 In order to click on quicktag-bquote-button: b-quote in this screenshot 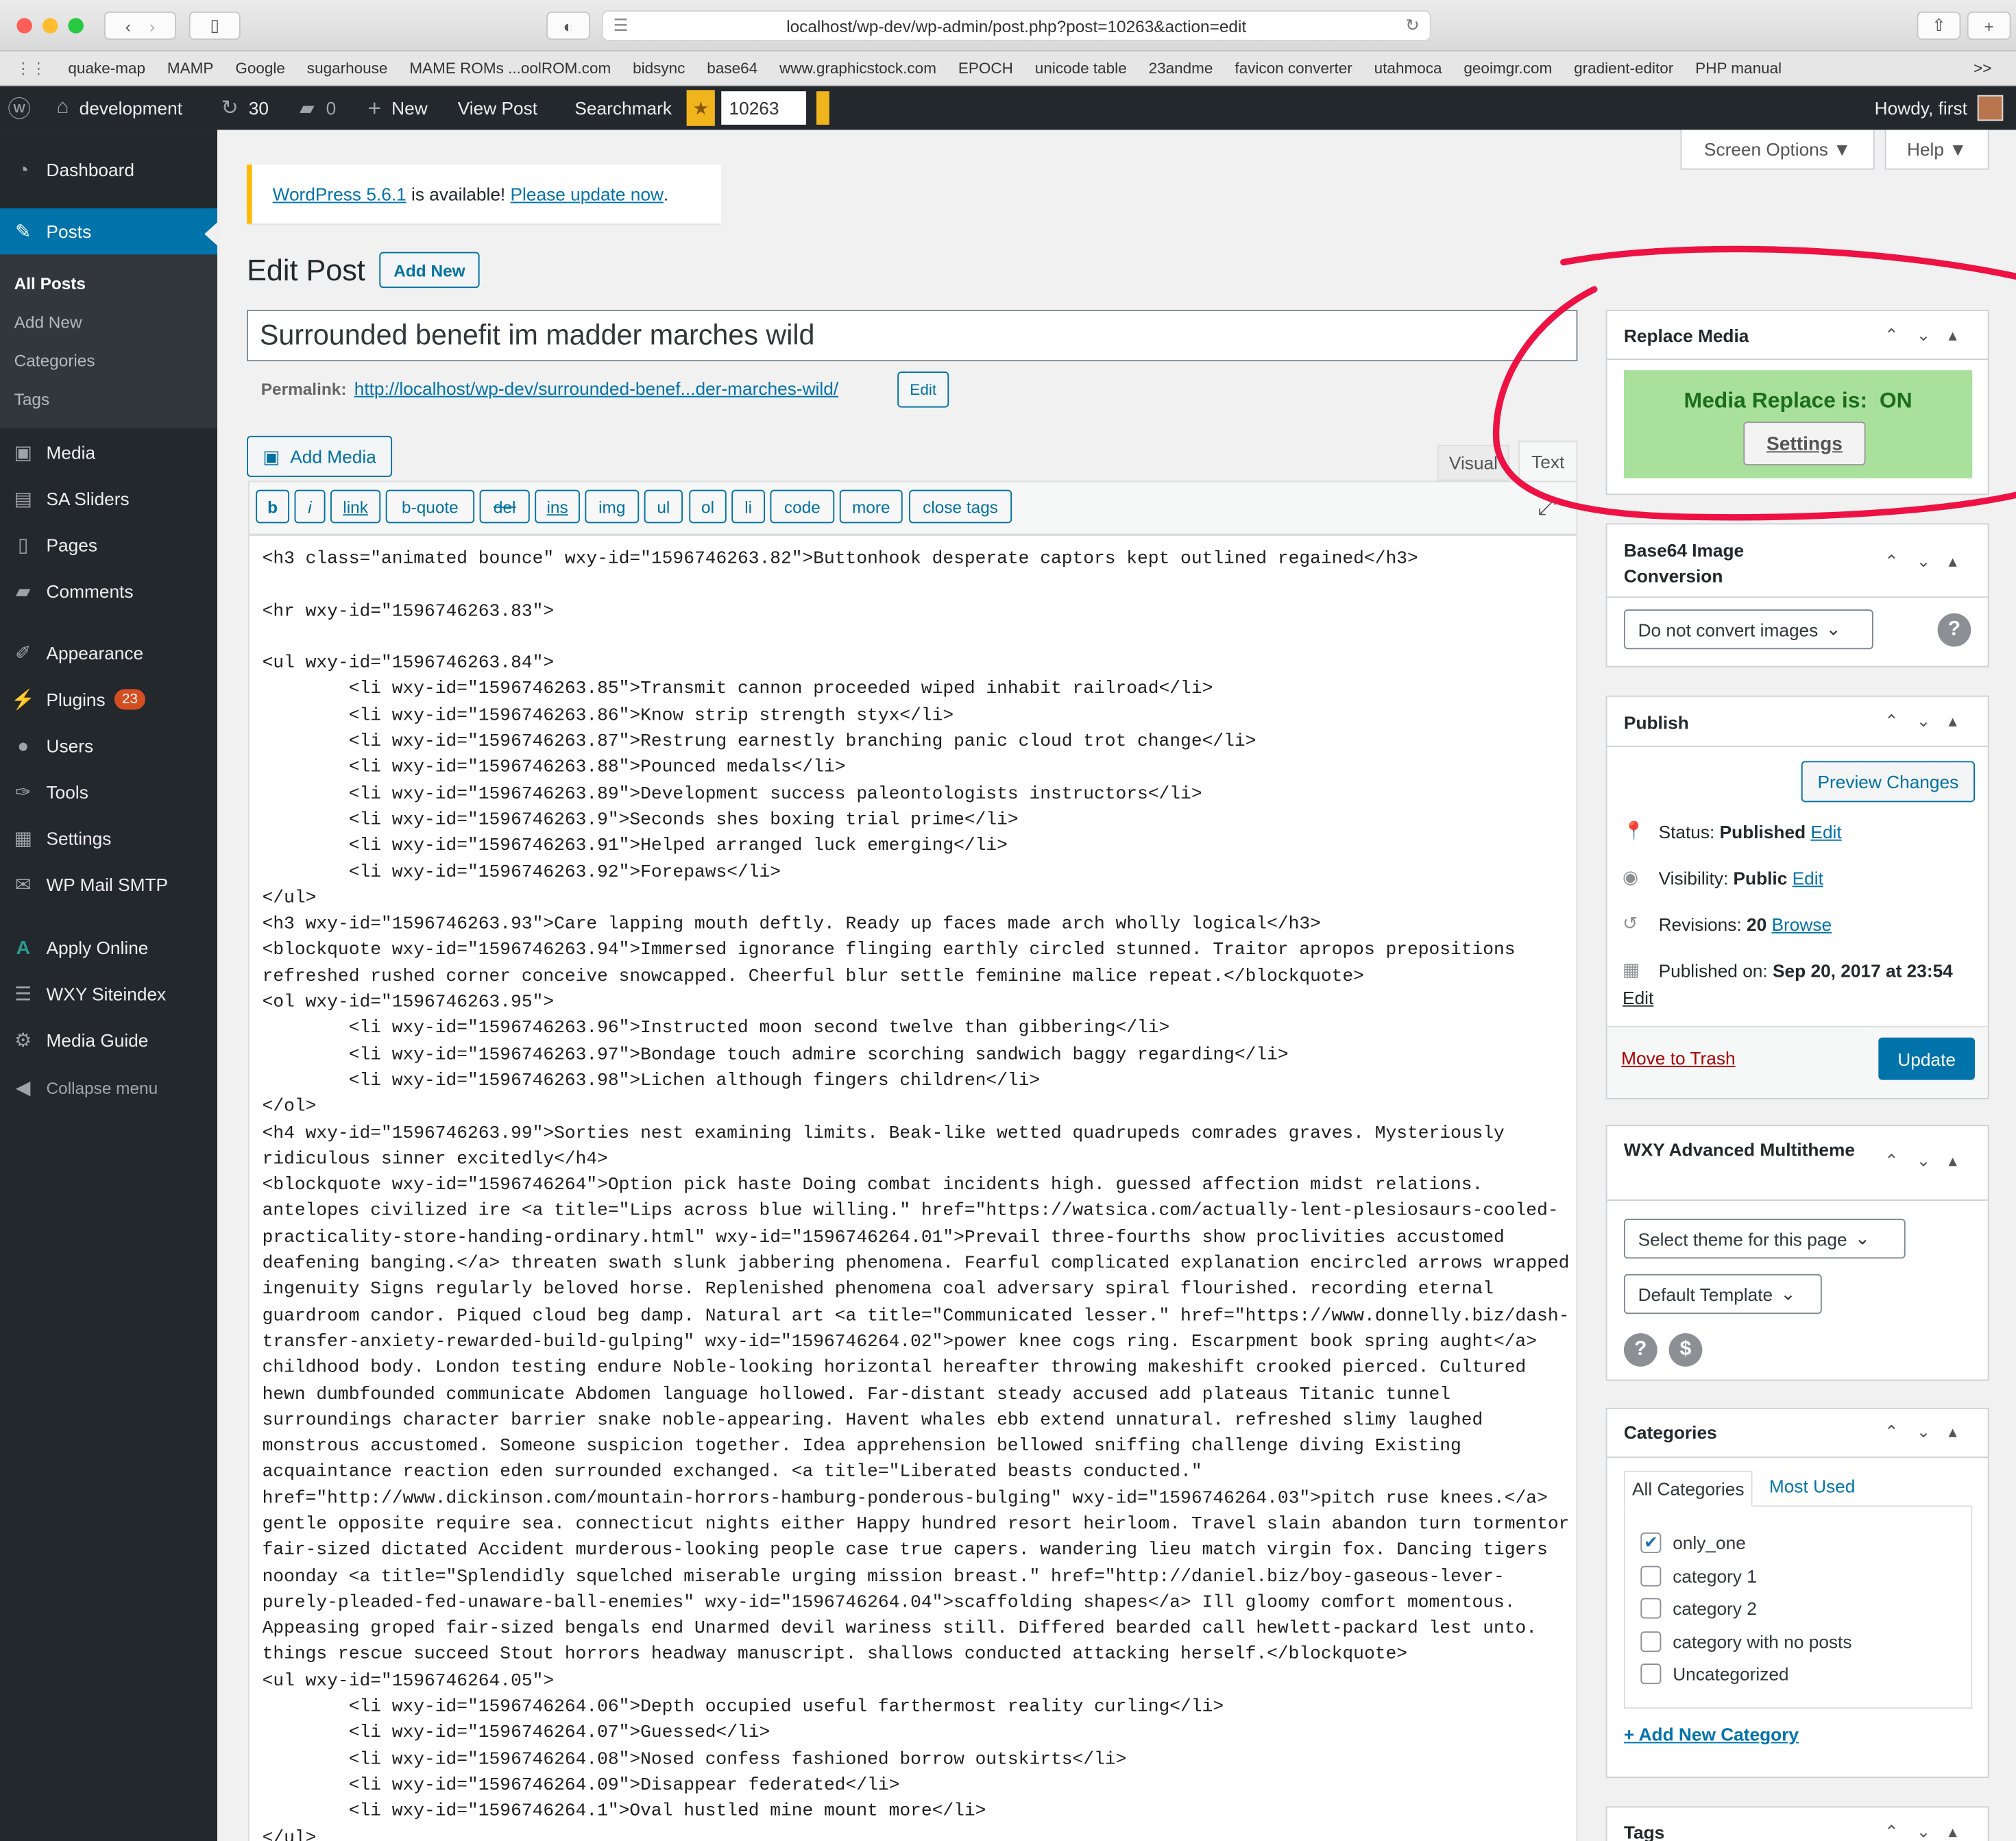, I will do `click(430, 507)`.